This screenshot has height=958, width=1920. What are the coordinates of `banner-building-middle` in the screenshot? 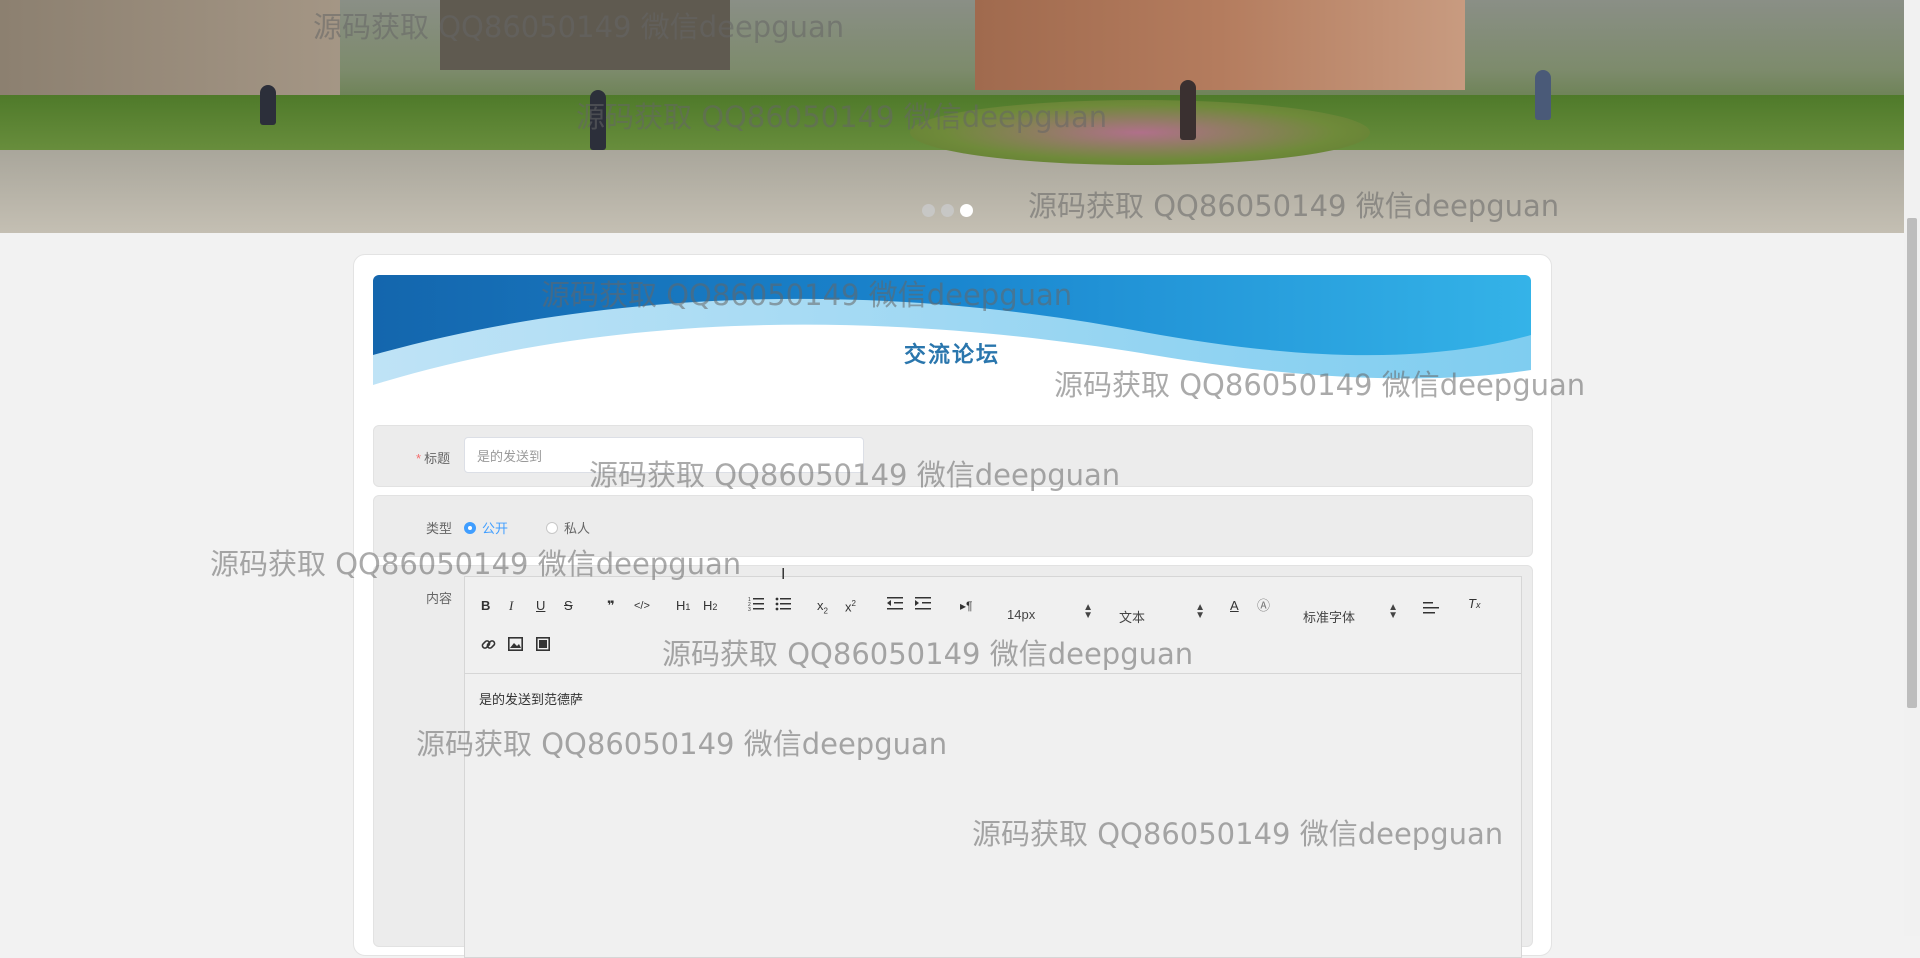 It's located at (585, 35).